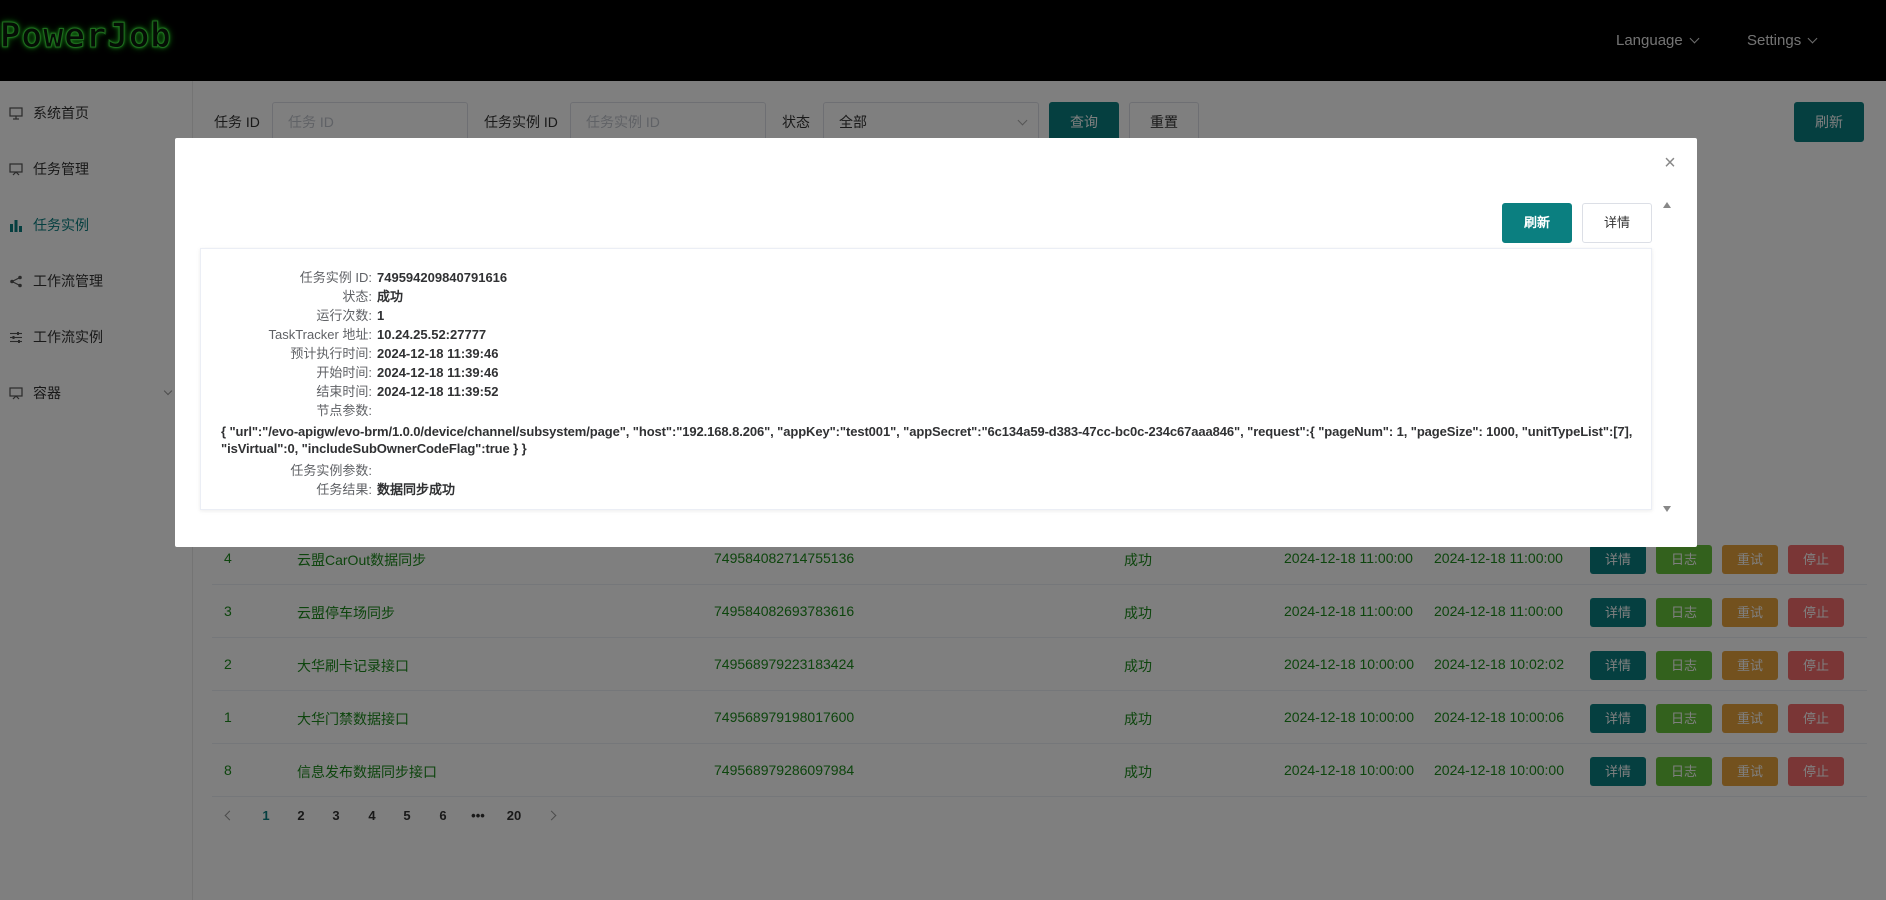 This screenshot has height=900, width=1886. I want to click on end-time-value: 2024-12-18 11:39:52, so click(438, 391).